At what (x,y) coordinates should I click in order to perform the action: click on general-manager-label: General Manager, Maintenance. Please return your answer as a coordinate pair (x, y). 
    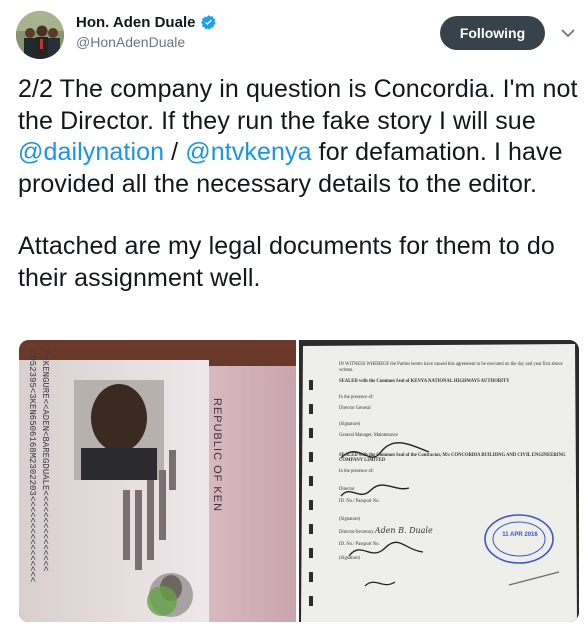
    Looking at the image, I should click on (369, 435).